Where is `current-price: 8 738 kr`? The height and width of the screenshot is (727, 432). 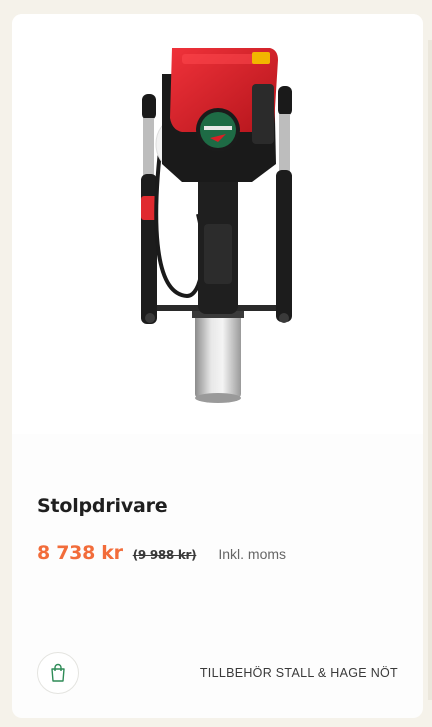 current-price: 8 738 kr is located at coordinates (80, 553).